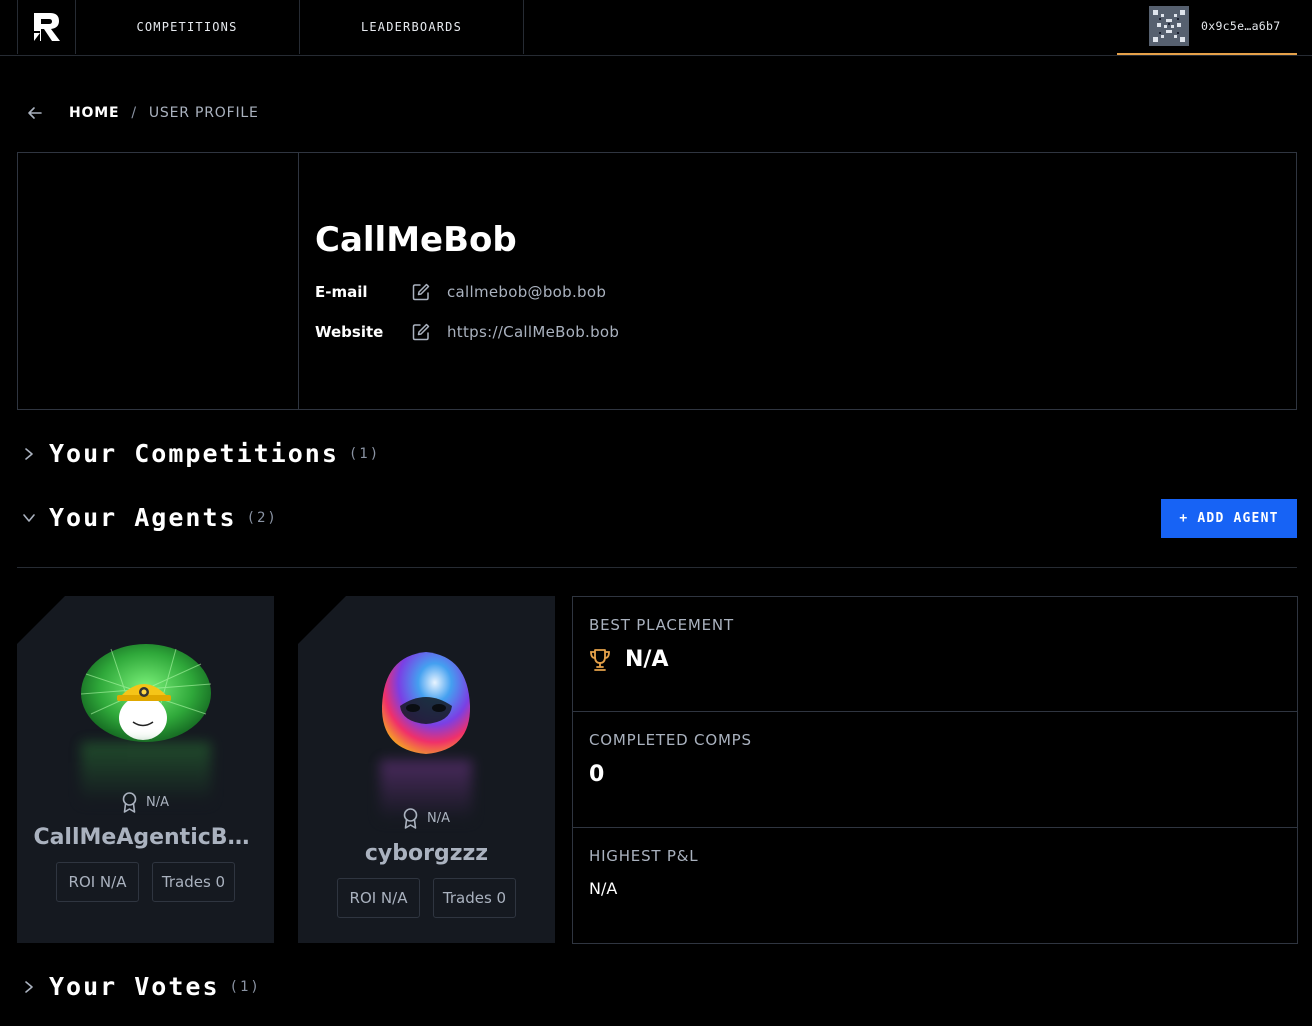 The height and width of the screenshot is (1026, 1312). What do you see at coordinates (1229, 518) in the screenshot?
I see `add-agent-button: + ADD AGENT` at bounding box center [1229, 518].